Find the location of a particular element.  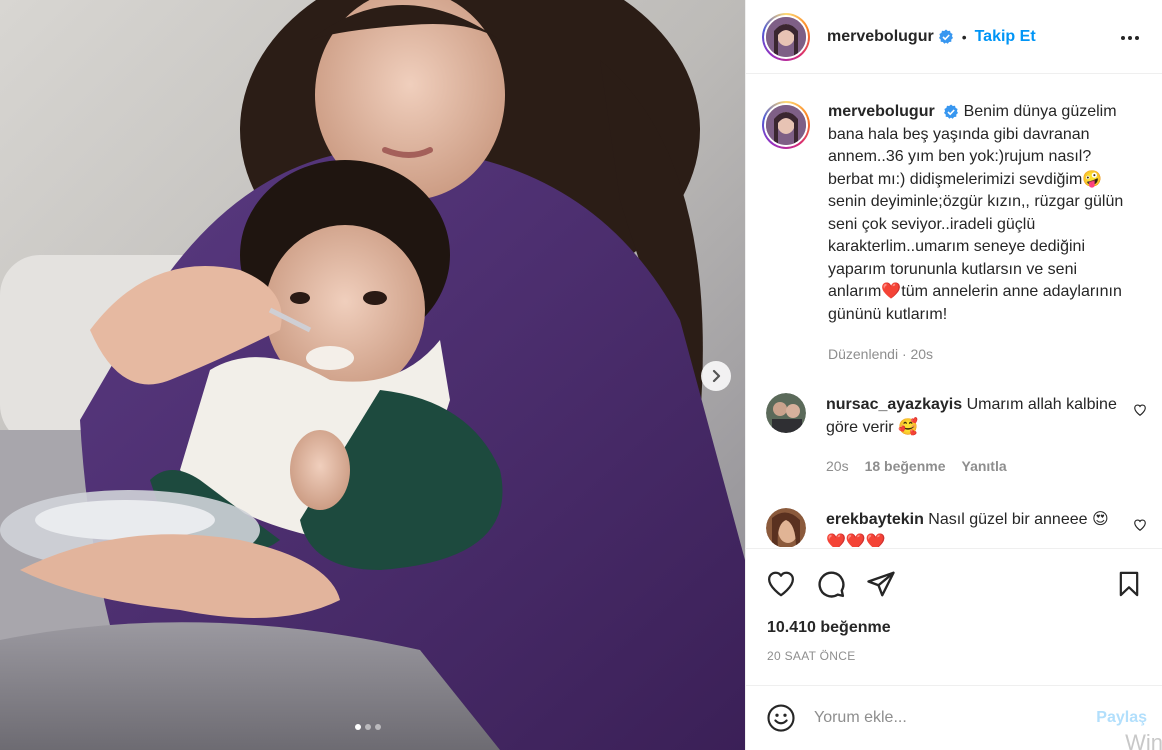

windows-watermark: Win is located at coordinates (1143, 740).